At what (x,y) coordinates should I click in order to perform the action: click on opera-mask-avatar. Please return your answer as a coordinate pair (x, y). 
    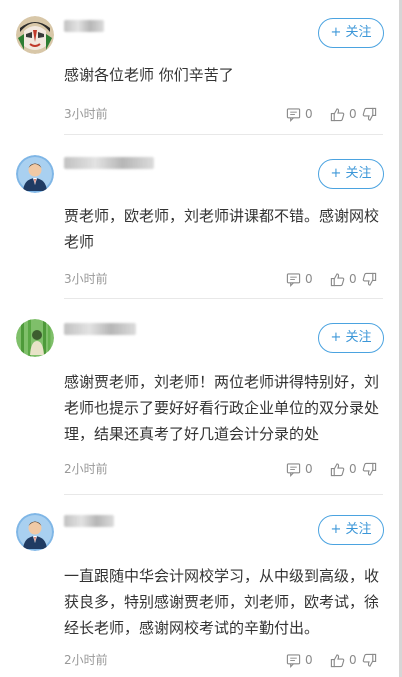
    Looking at the image, I should click on (35, 35).